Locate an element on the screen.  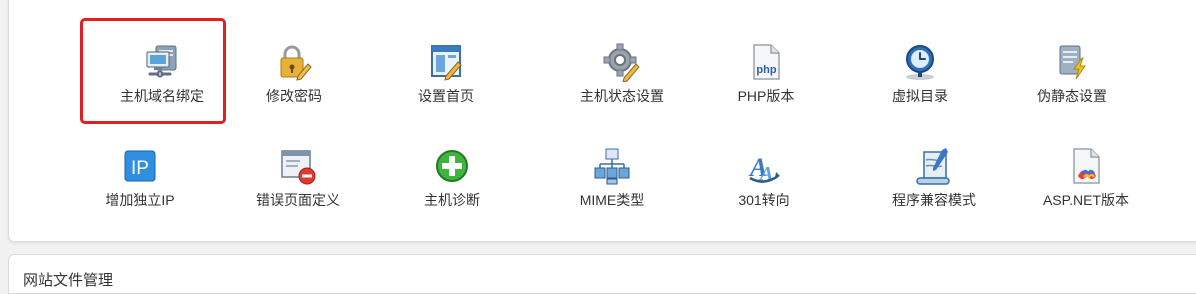
tool-label: 主机状态设置 is located at coordinates (622, 96).